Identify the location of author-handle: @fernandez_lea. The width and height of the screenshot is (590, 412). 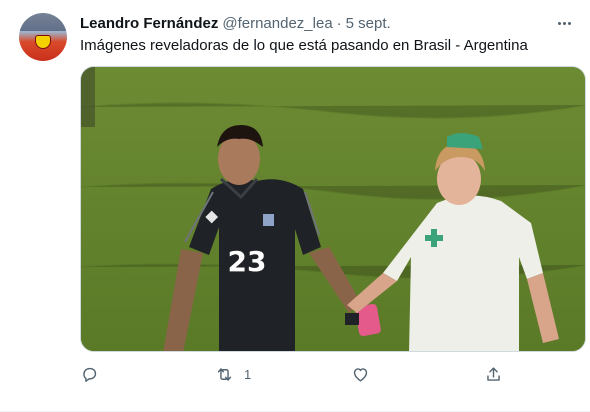
(277, 23).